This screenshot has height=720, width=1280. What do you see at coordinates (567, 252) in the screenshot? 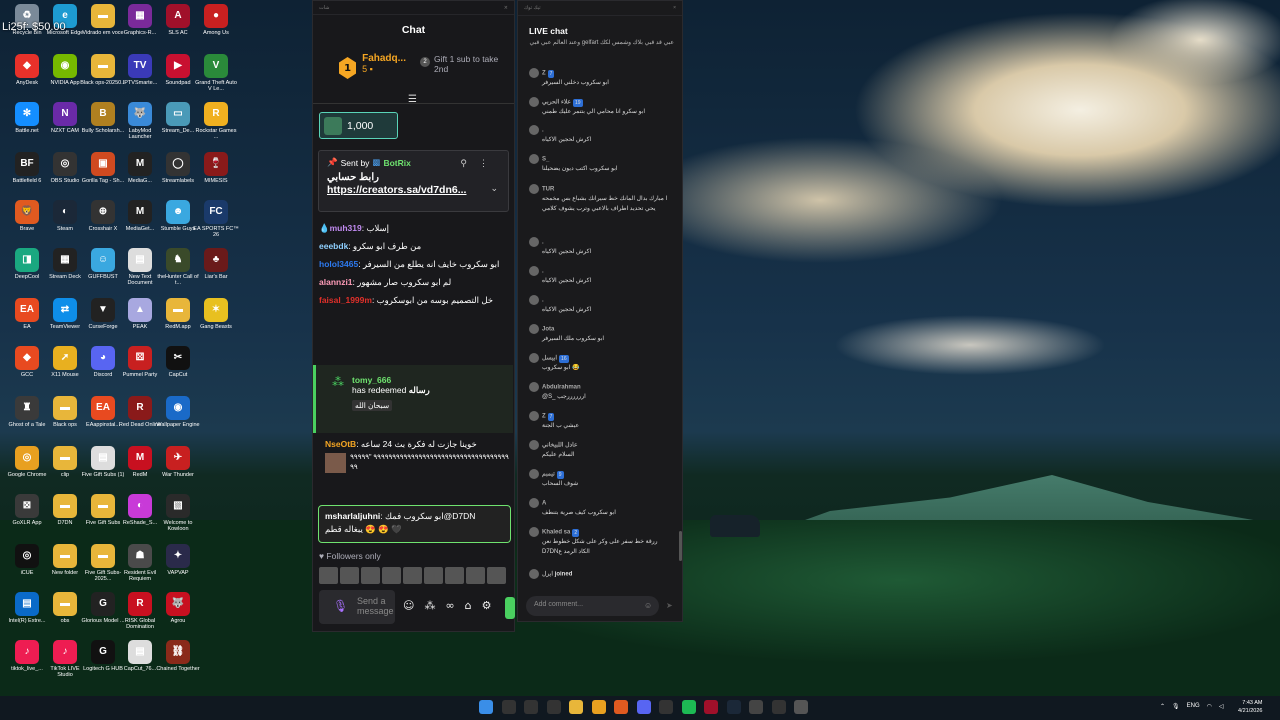
I see `live-text: اكرش لحجين الاكياه` at bounding box center [567, 252].